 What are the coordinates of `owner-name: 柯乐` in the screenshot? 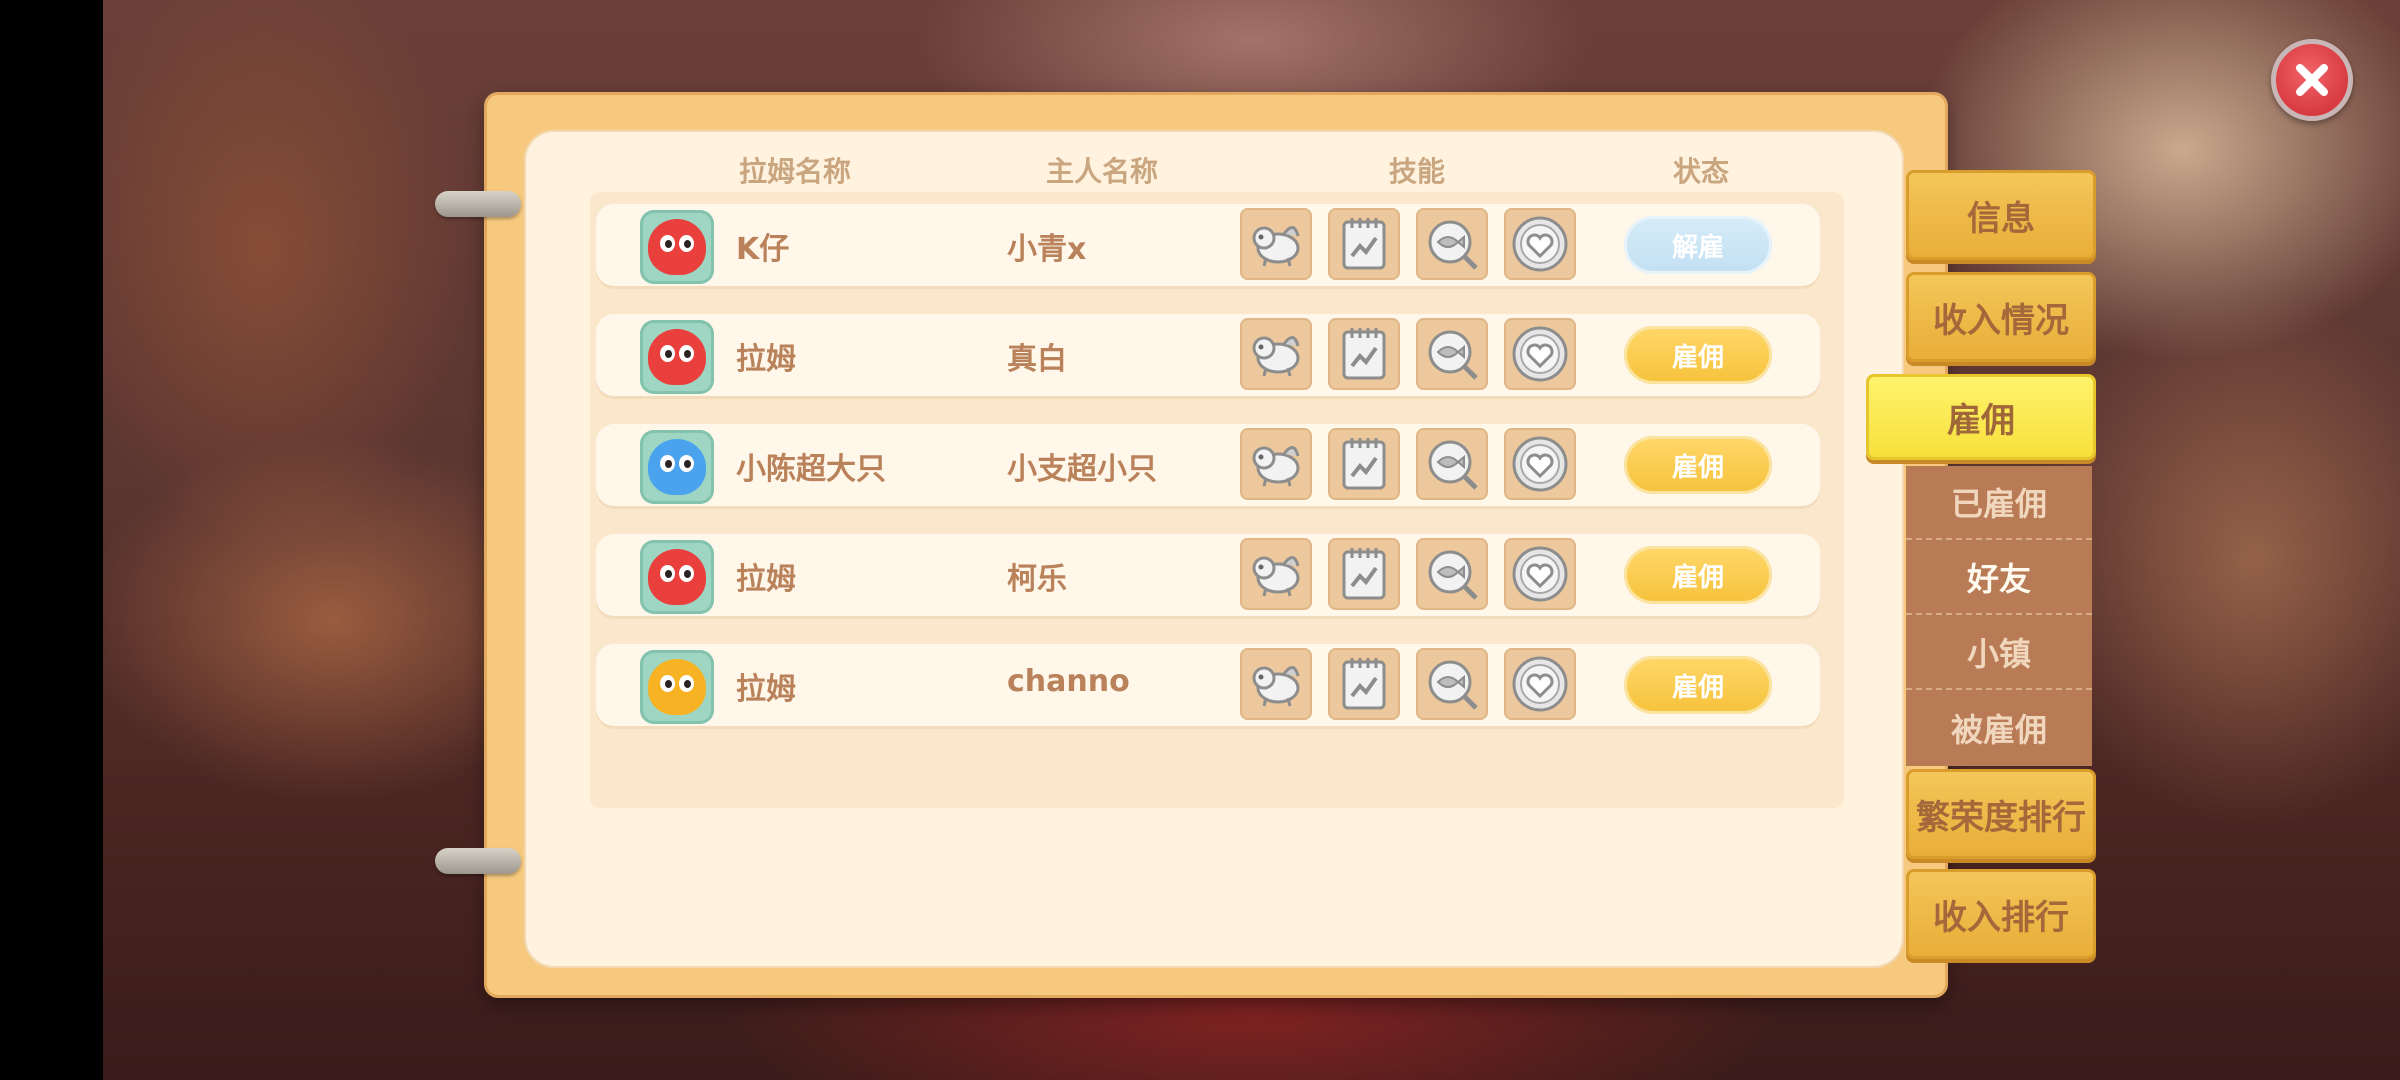 It's located at (1037, 579).